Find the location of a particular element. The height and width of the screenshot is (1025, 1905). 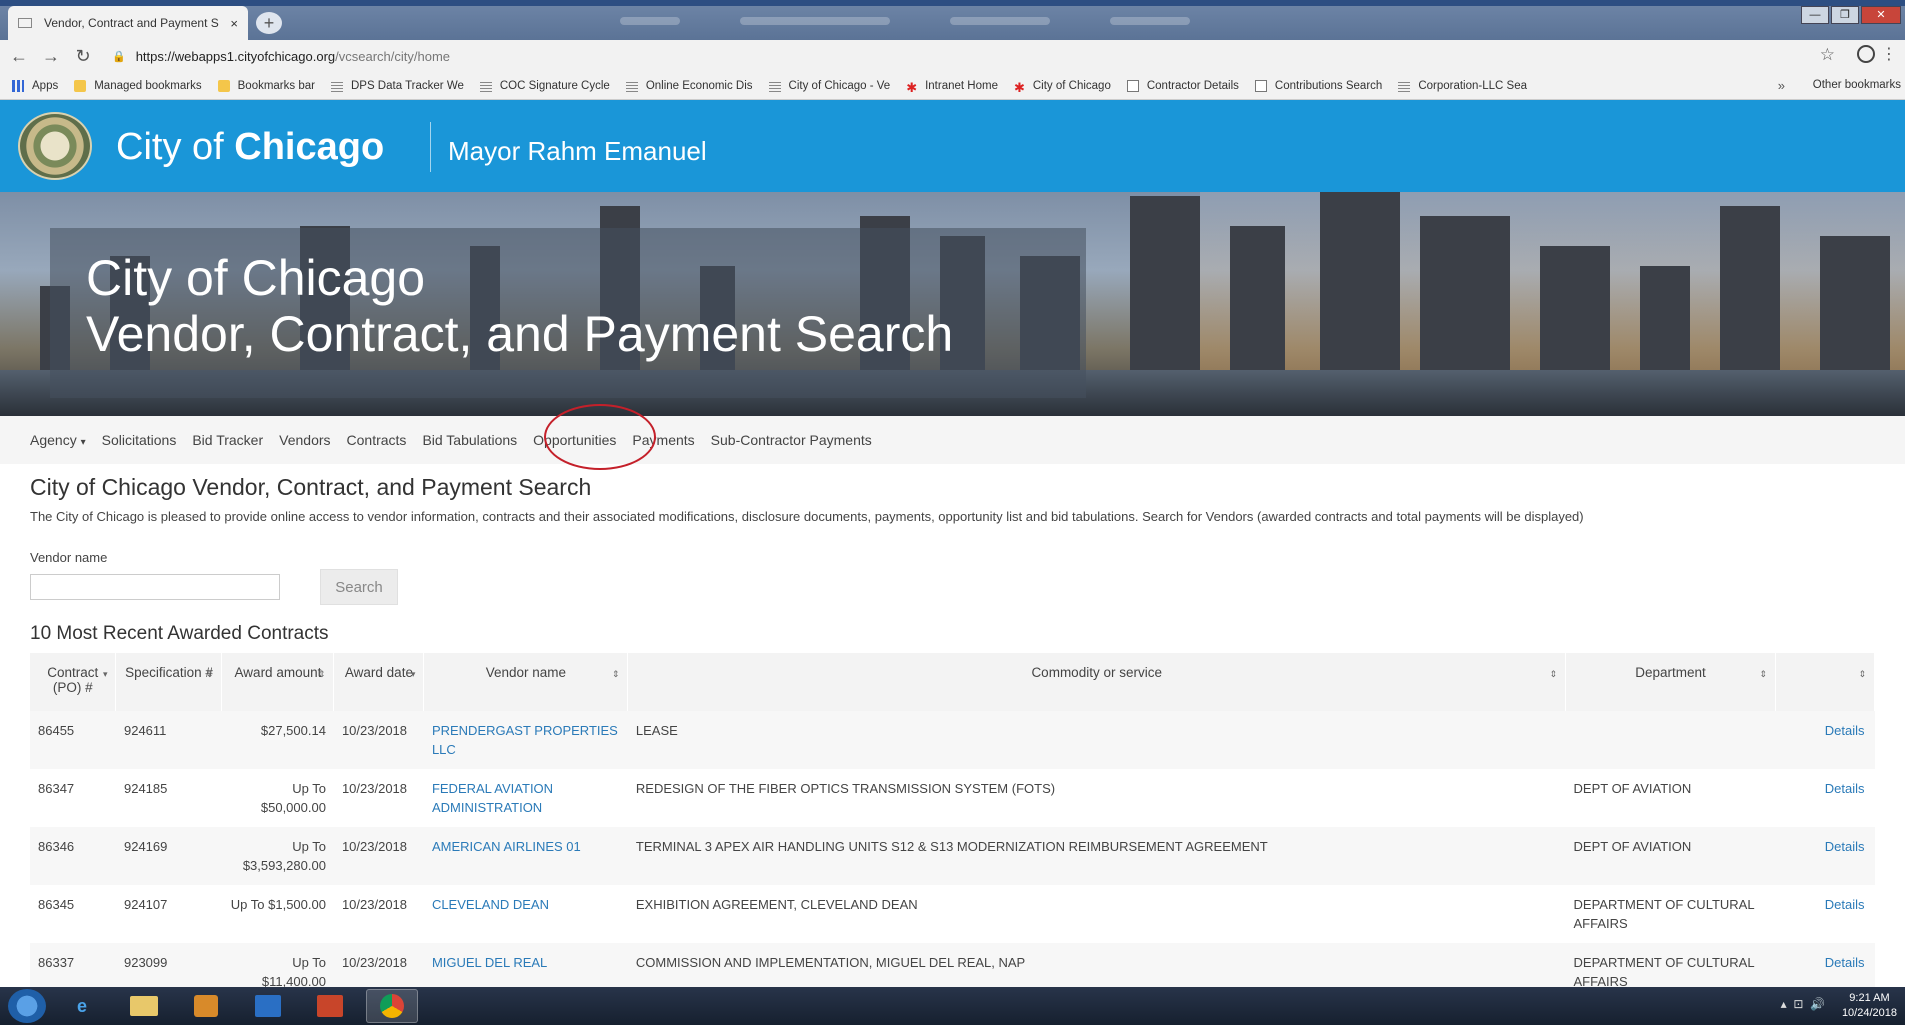

col-header-date-label: Award date is located at coordinates (378, 672).